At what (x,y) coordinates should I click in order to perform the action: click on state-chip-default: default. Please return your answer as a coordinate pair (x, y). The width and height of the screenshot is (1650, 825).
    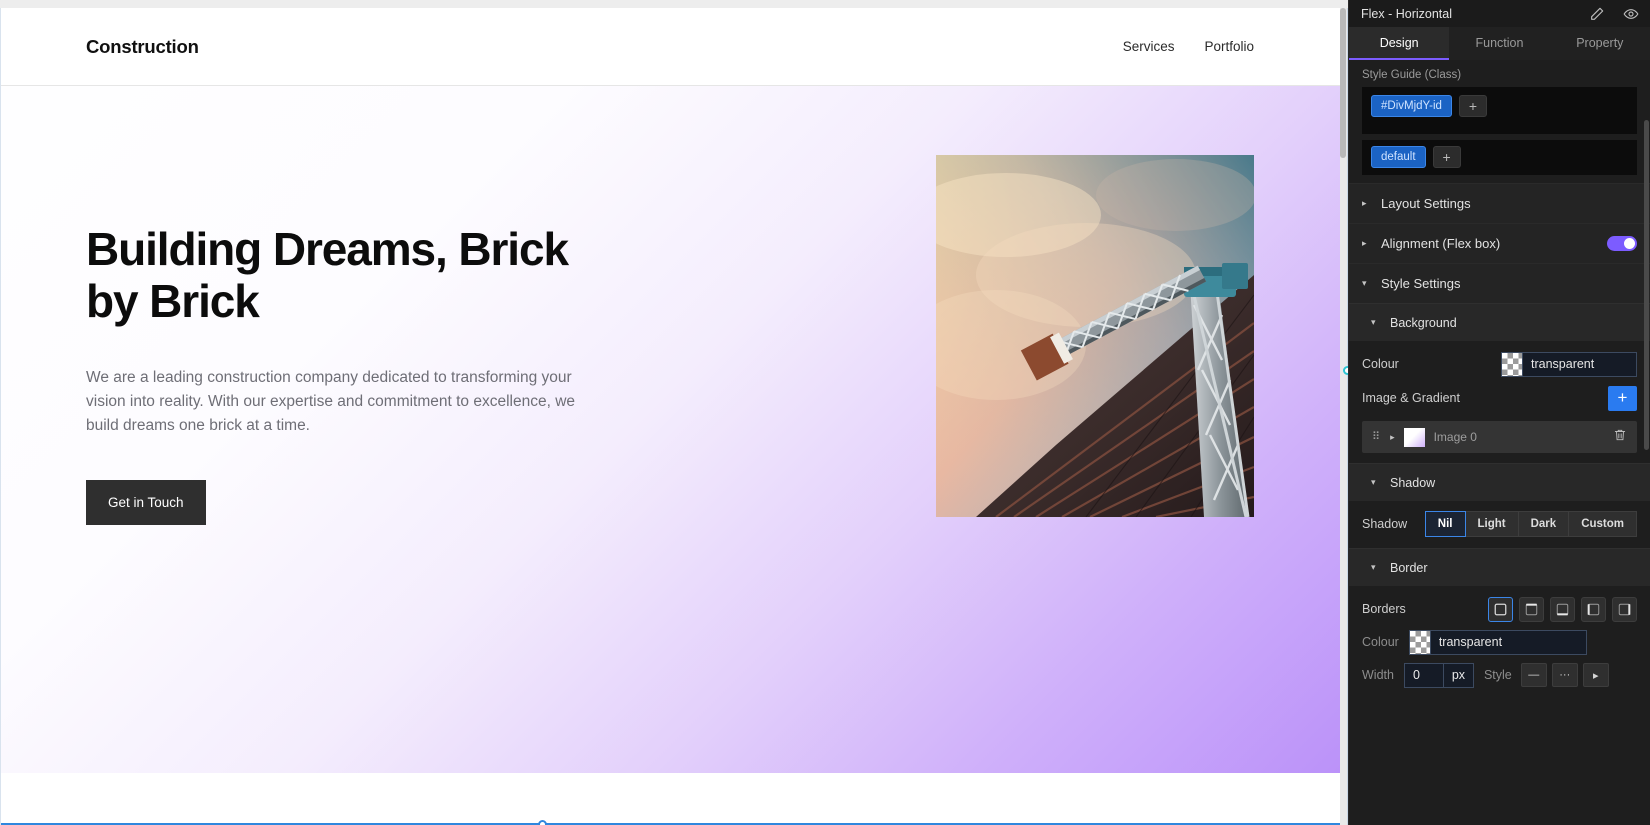
    Looking at the image, I should click on (1398, 157).